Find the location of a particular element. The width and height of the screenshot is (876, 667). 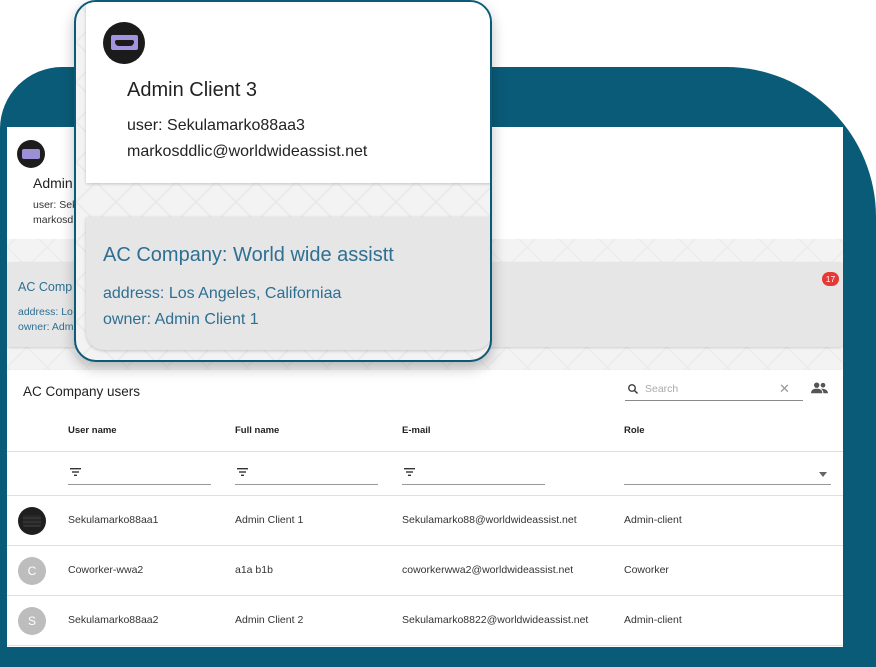

user-email: markosd is located at coordinates (53, 220).